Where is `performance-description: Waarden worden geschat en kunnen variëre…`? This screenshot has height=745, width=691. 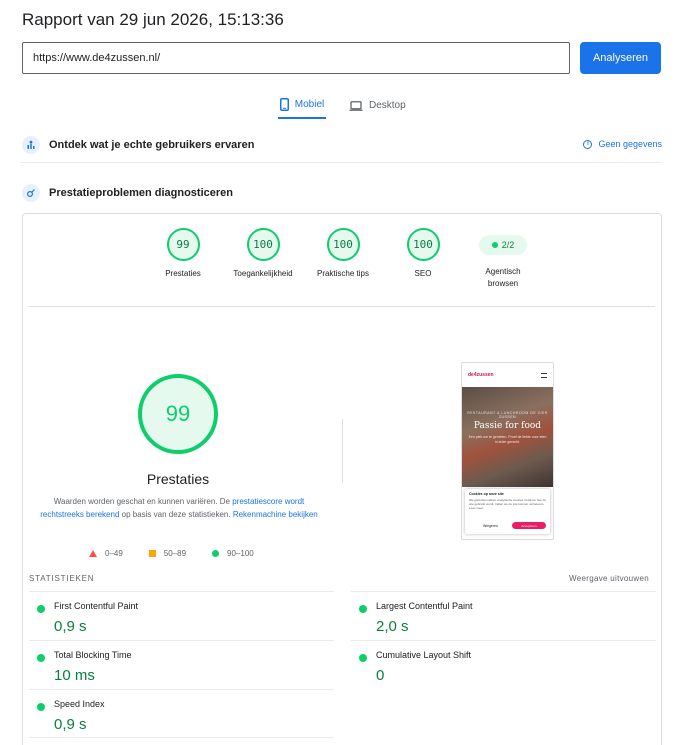
performance-description: Waarden worden geschat en kunnen variëre… is located at coordinates (179, 508).